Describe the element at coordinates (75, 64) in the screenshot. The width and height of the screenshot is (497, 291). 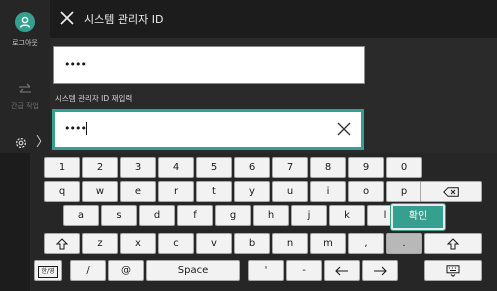
I see `admin-id-value: ••••` at that location.